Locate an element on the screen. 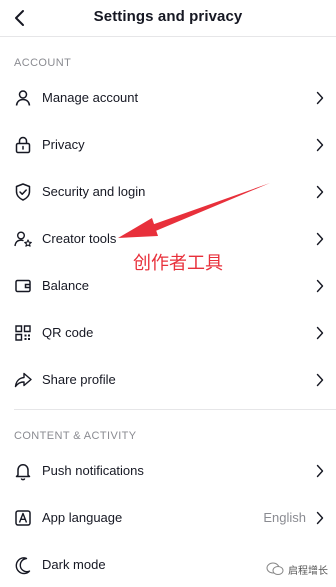 This screenshot has height=587, width=336. bell-icon is located at coordinates (23, 471).